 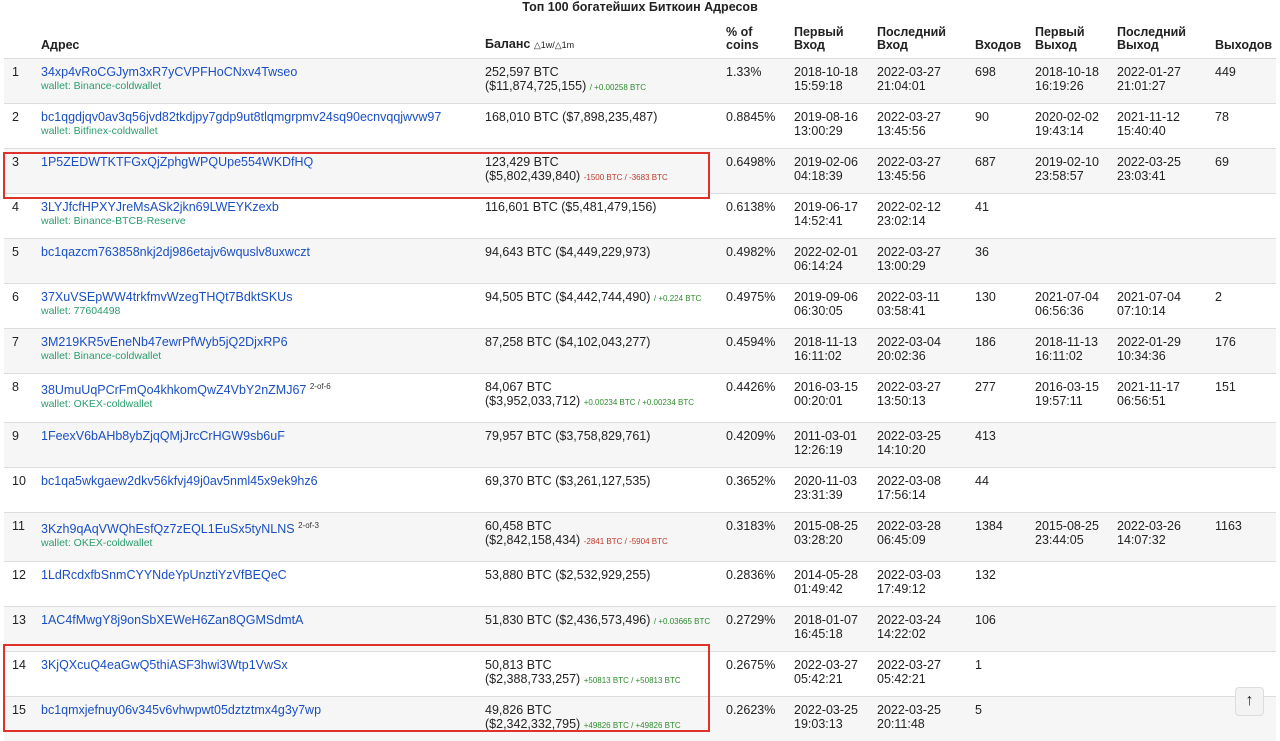 I want to click on last-out: 2021-11-12 15:40:40, so click(x=1162, y=126).